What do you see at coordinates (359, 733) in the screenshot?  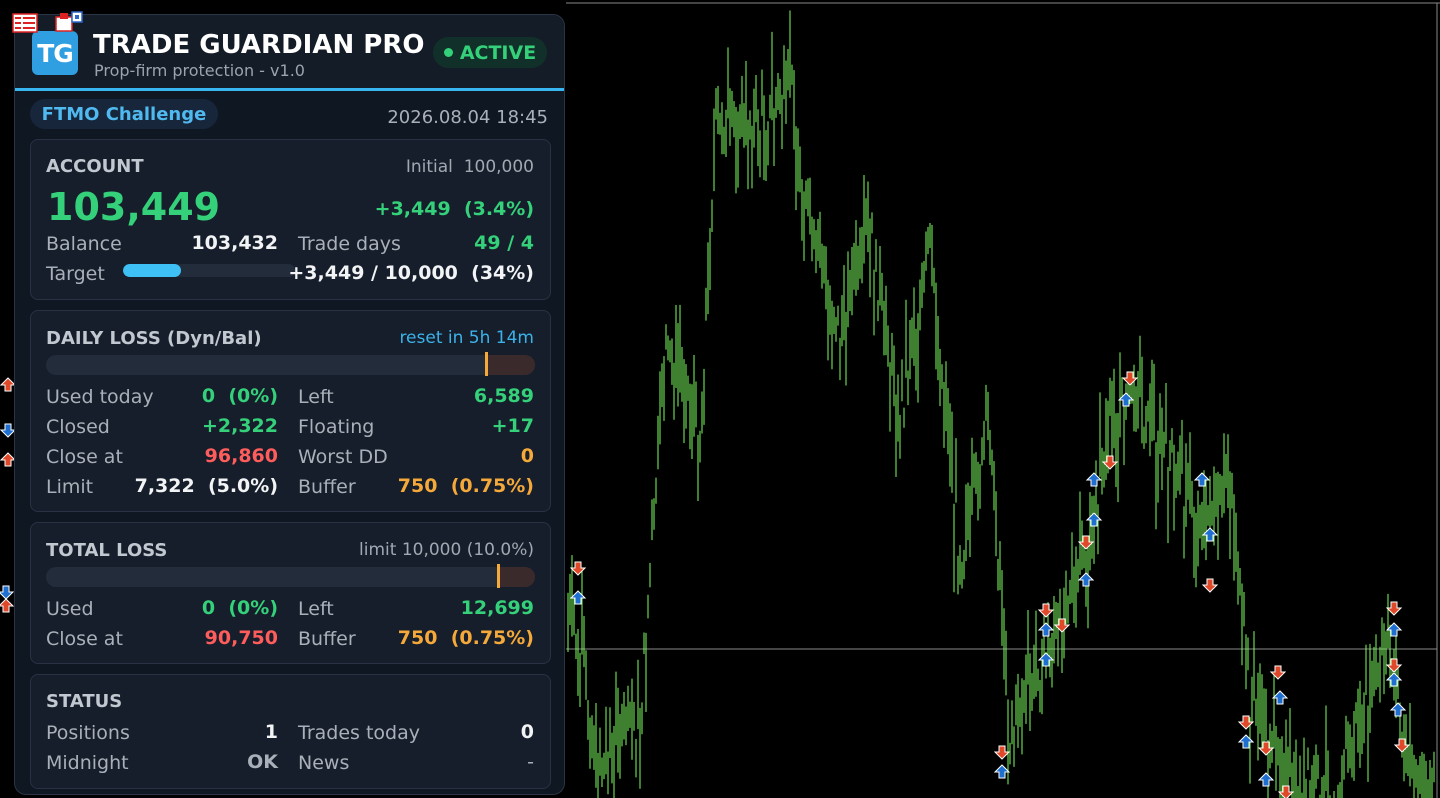 I see `trades-today-label: Trades today` at bounding box center [359, 733].